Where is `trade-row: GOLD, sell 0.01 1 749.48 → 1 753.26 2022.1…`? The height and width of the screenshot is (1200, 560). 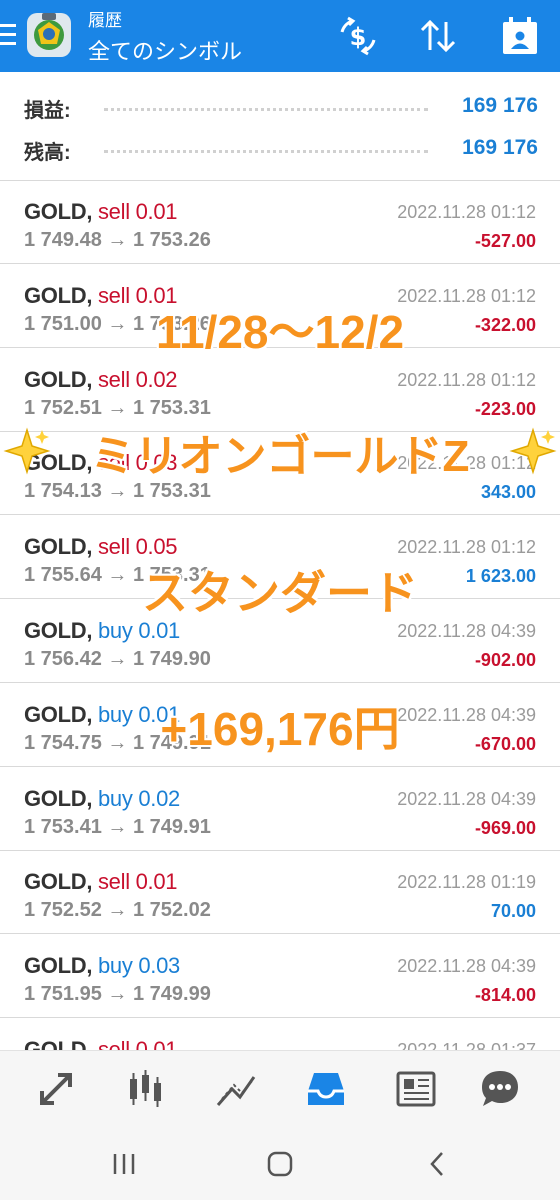
trade-row: GOLD, sell 0.01 1 749.48 → 1 753.26 2022.1… is located at coordinates (280, 222).